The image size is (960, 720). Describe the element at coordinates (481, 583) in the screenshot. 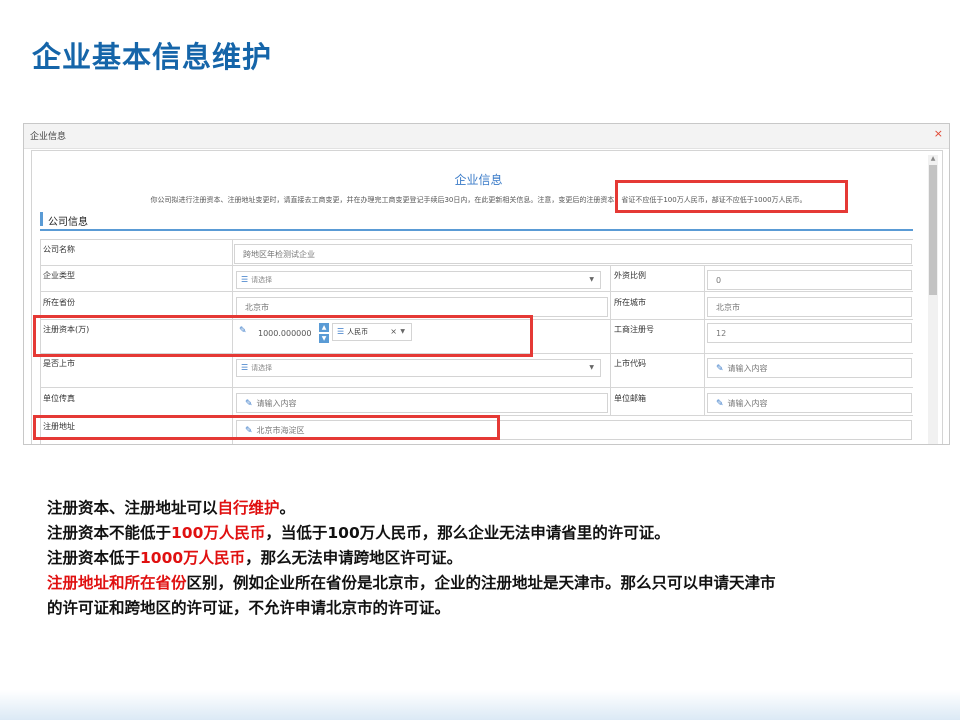

I see `text-span: 区别，例如企业所在省份是北京市，企业的注册地址是天津市。那么只可以申请天津市` at that location.